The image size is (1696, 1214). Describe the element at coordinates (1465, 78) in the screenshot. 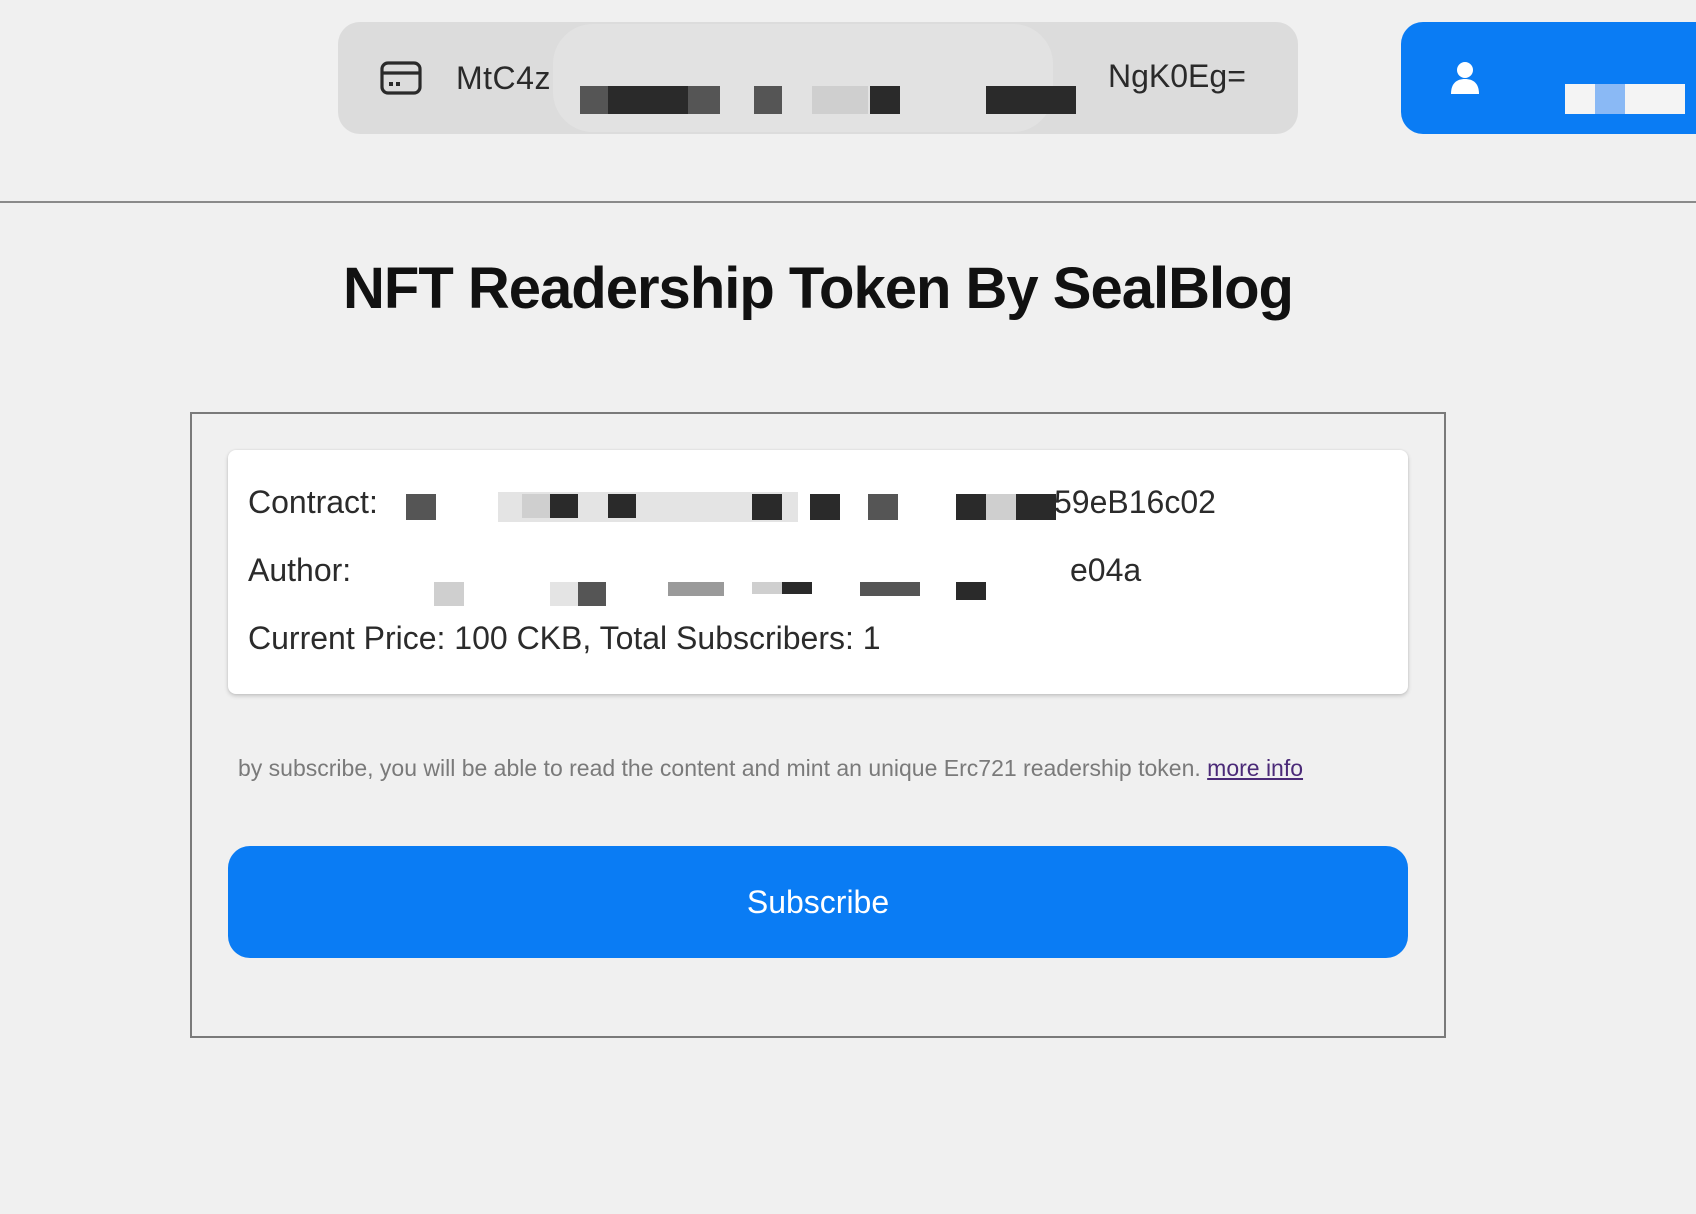

I see `user-icon` at that location.